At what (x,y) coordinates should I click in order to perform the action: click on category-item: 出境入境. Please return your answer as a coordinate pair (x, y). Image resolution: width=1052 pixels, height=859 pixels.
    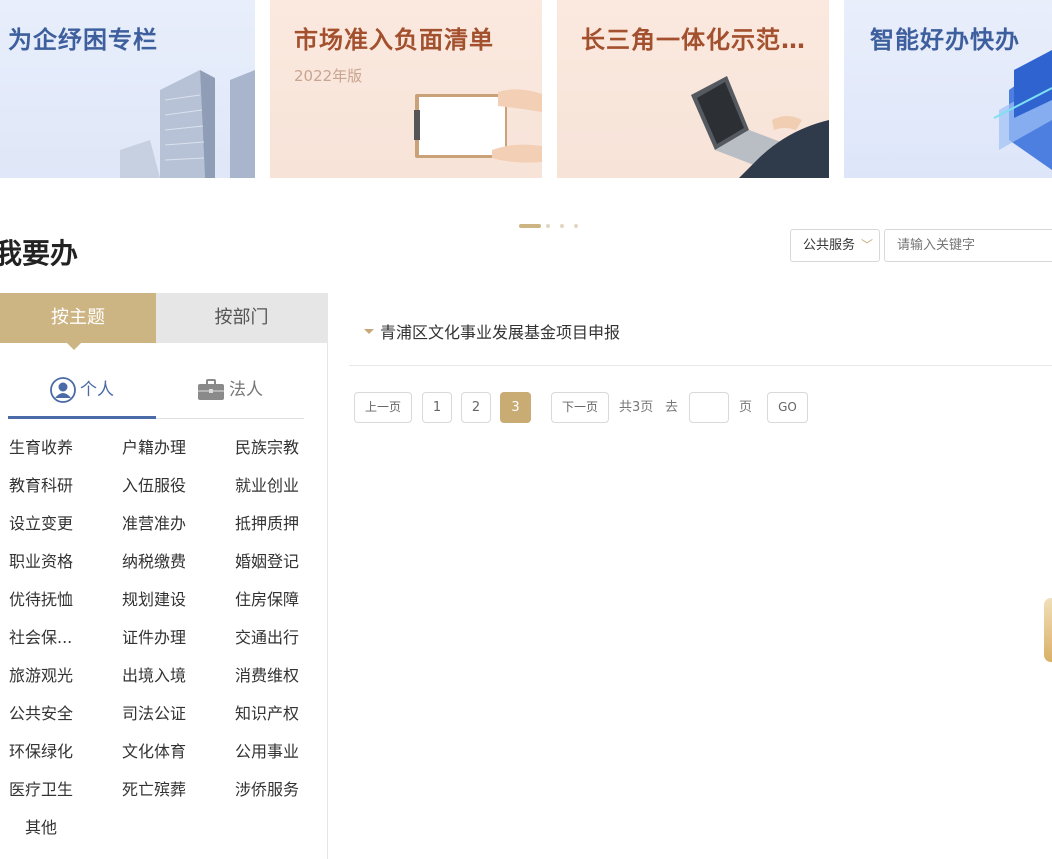
    Looking at the image, I should click on (154, 674).